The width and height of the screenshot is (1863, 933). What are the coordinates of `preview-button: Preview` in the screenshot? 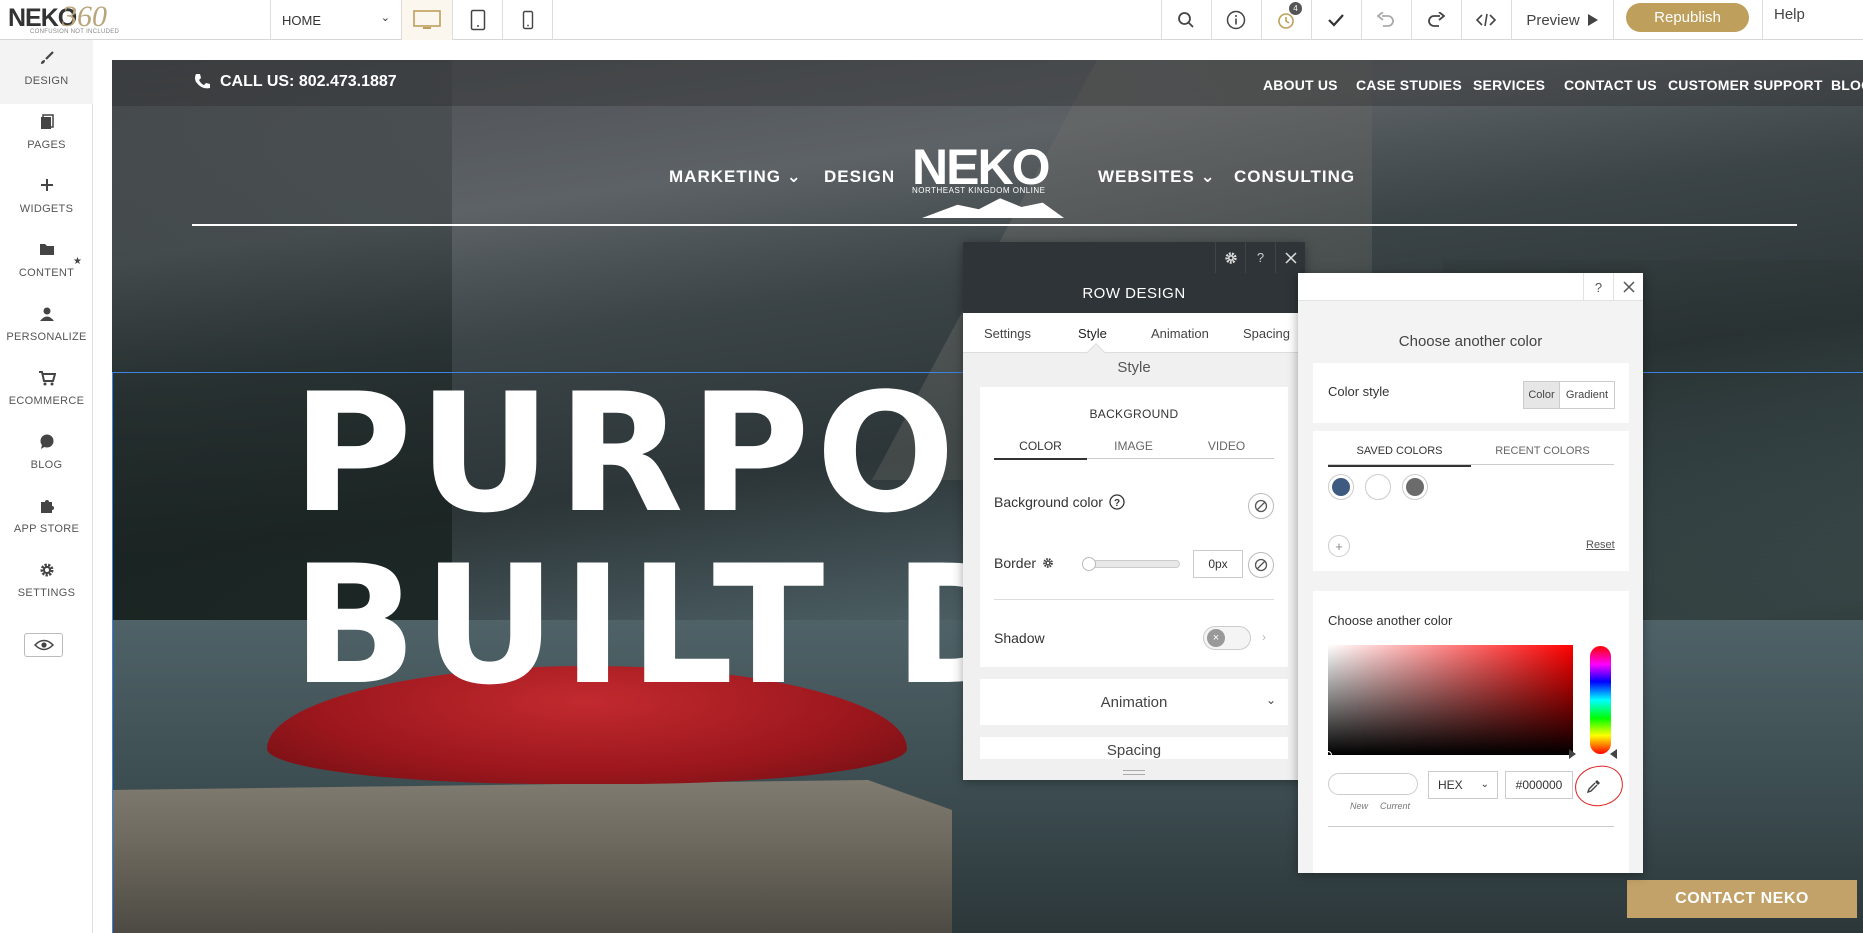 It's located at (1562, 20).